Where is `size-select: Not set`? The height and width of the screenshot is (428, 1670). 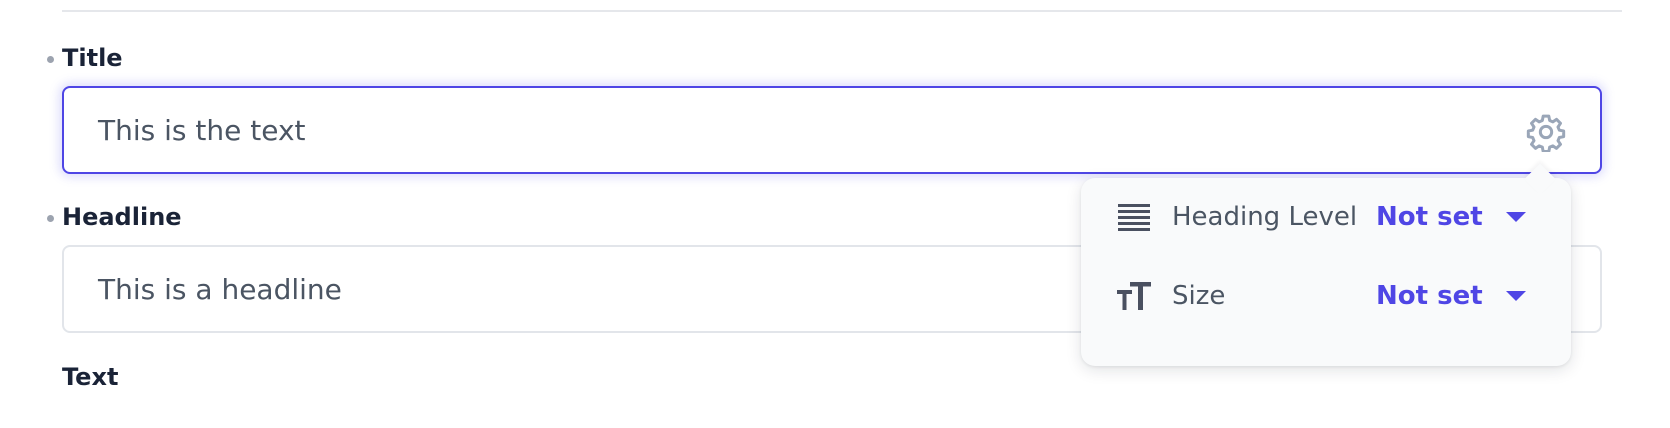
size-select: Not set is located at coordinates (1451, 296).